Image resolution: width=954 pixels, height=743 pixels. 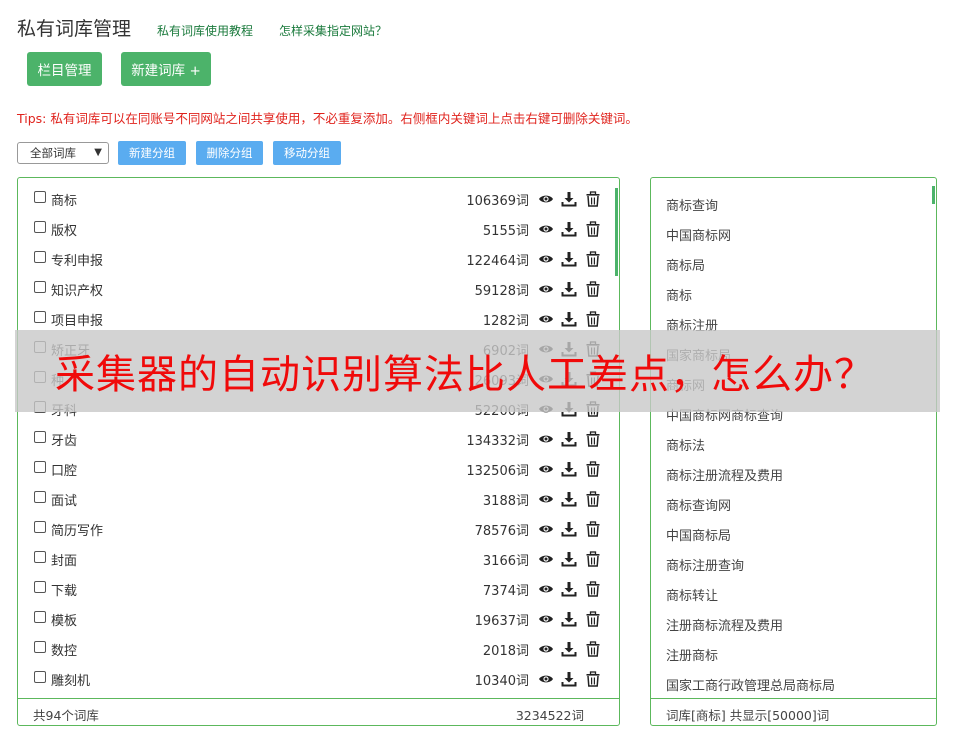 I want to click on keyword-item: 商标法, so click(x=793, y=444).